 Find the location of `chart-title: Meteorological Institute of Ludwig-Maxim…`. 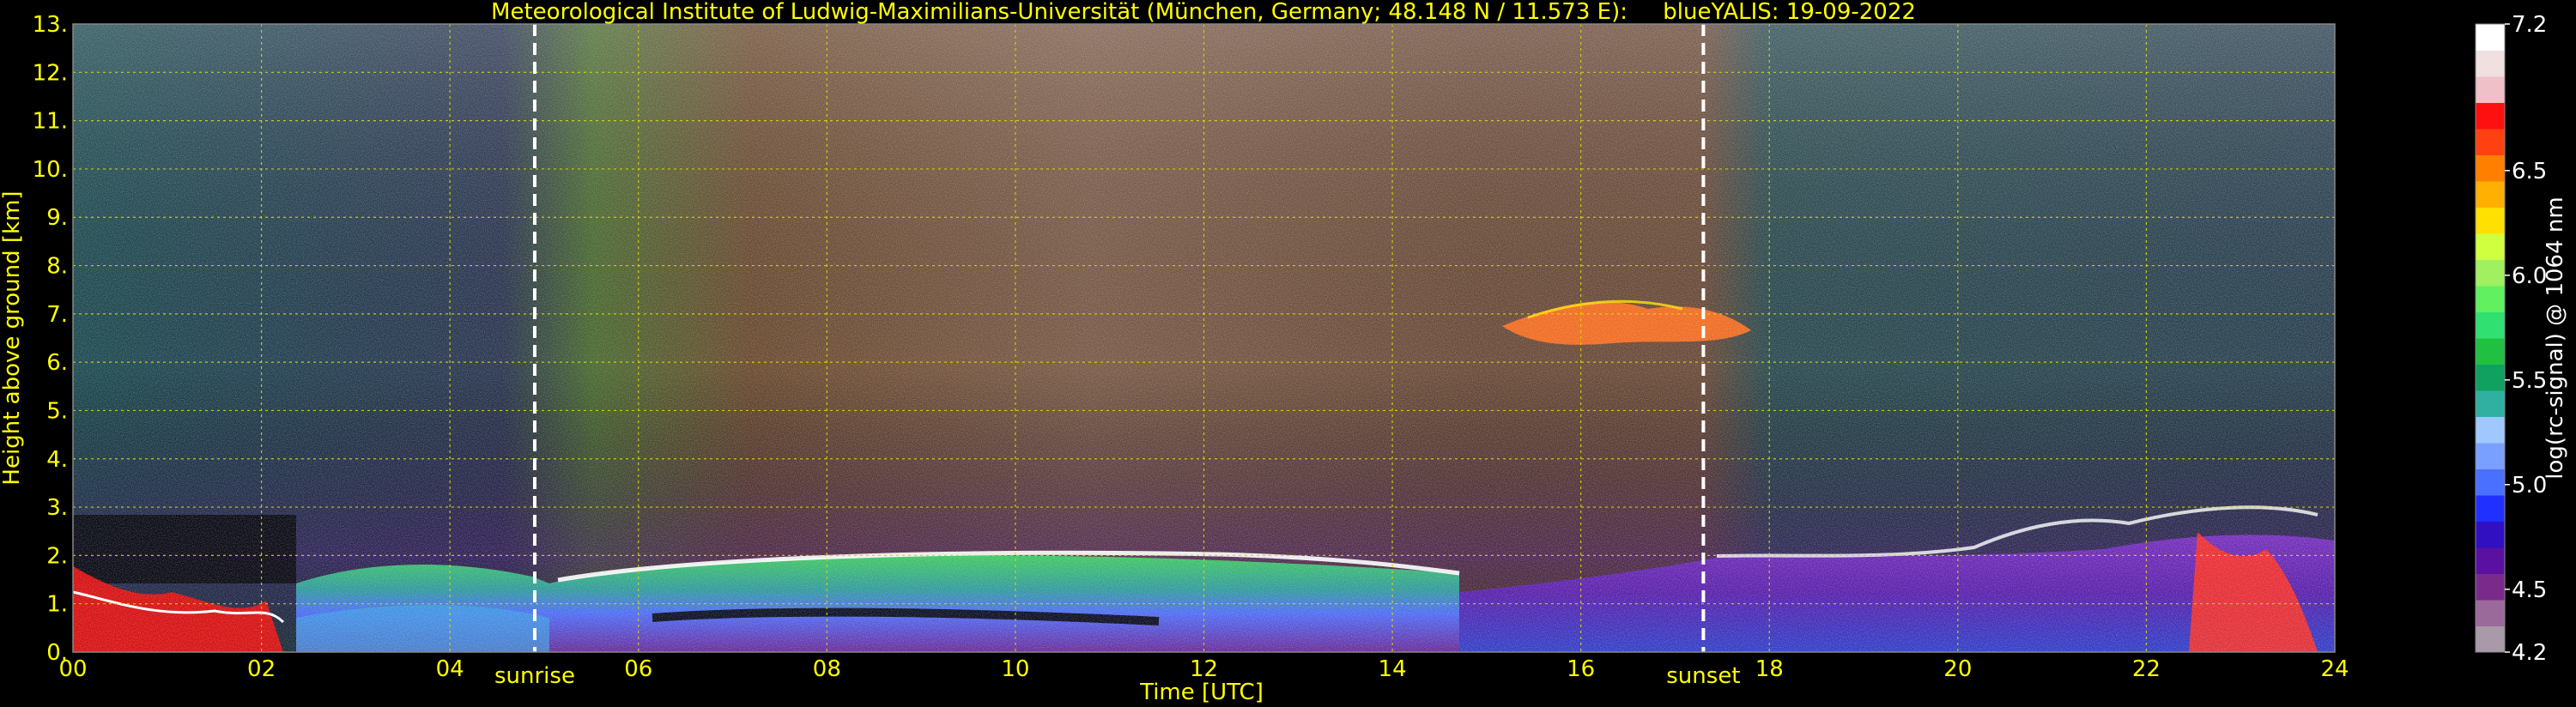

chart-title: Meteorological Institute of Ludwig-Maxim… is located at coordinates (1203, 12).